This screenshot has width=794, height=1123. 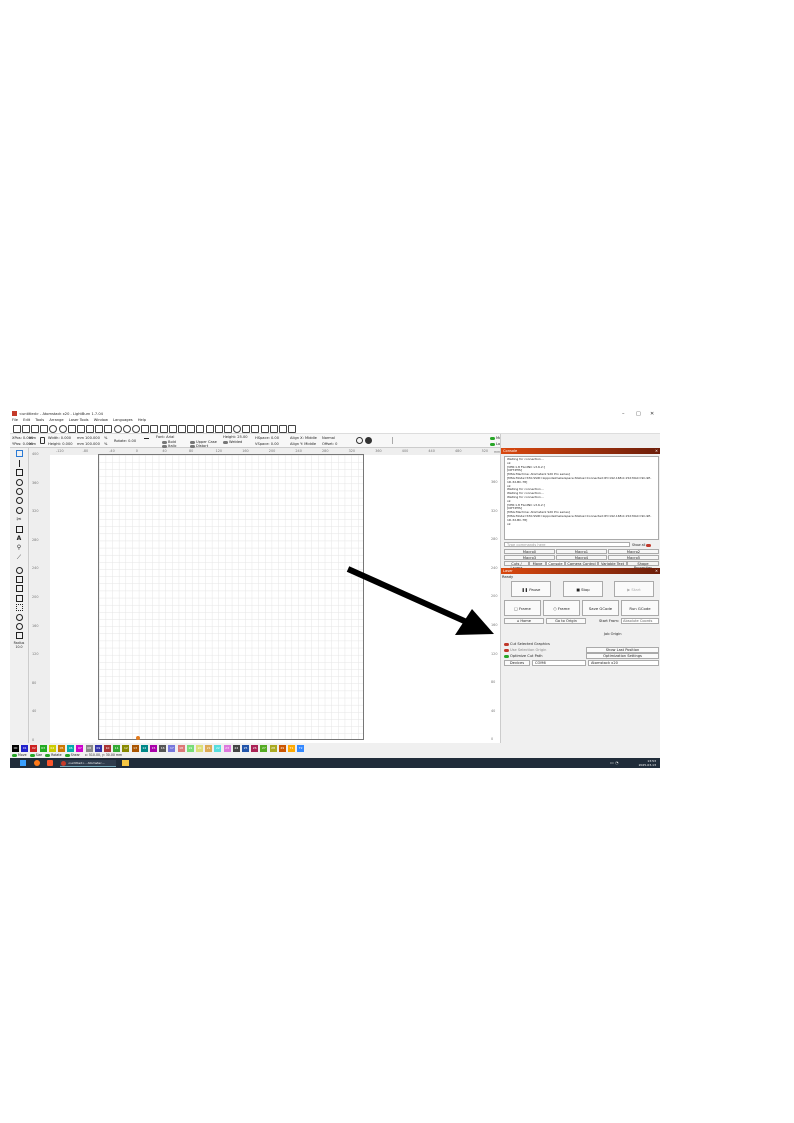 I want to click on annotation-arrow-shaft, so click(x=414, y=598).